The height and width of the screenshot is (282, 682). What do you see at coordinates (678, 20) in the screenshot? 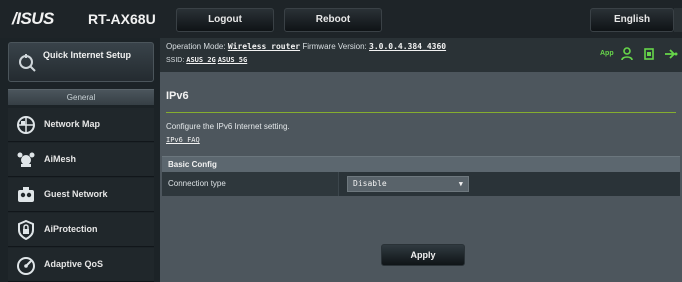
I see `top-bar-edge` at bounding box center [678, 20].